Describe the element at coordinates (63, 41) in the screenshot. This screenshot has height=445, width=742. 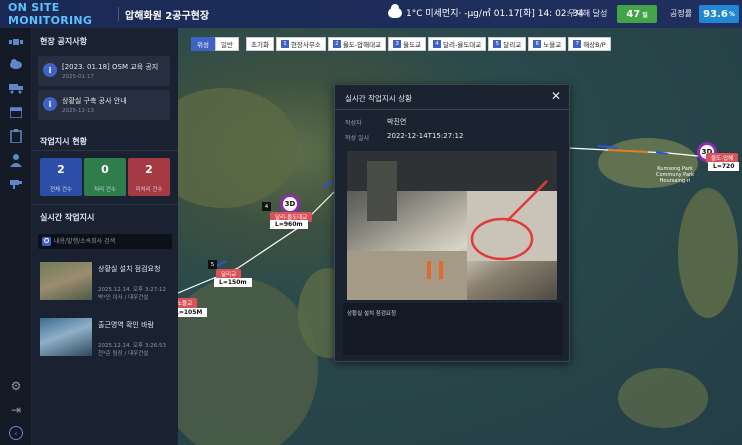
I see `notice-section-title: 현장 공지사항` at that location.